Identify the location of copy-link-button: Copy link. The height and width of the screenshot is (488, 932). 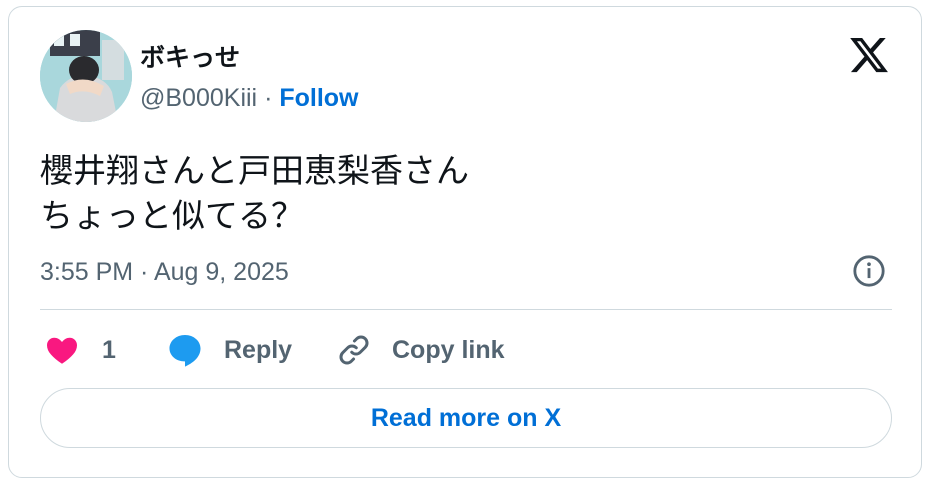
(420, 350).